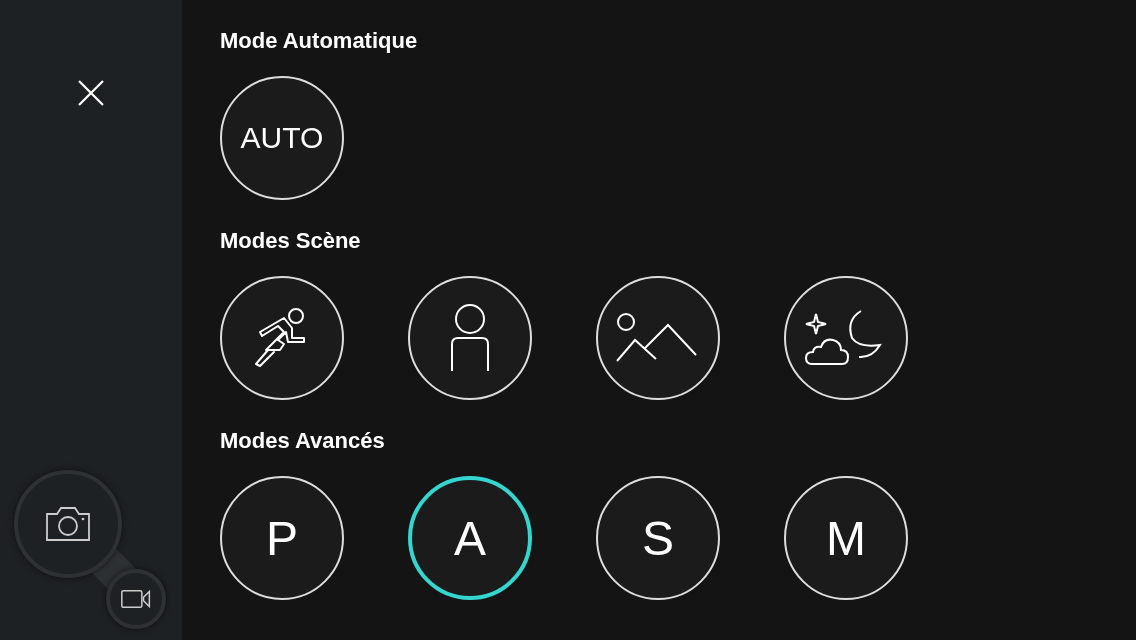  I want to click on section-title: Modes Scène, so click(291, 241).